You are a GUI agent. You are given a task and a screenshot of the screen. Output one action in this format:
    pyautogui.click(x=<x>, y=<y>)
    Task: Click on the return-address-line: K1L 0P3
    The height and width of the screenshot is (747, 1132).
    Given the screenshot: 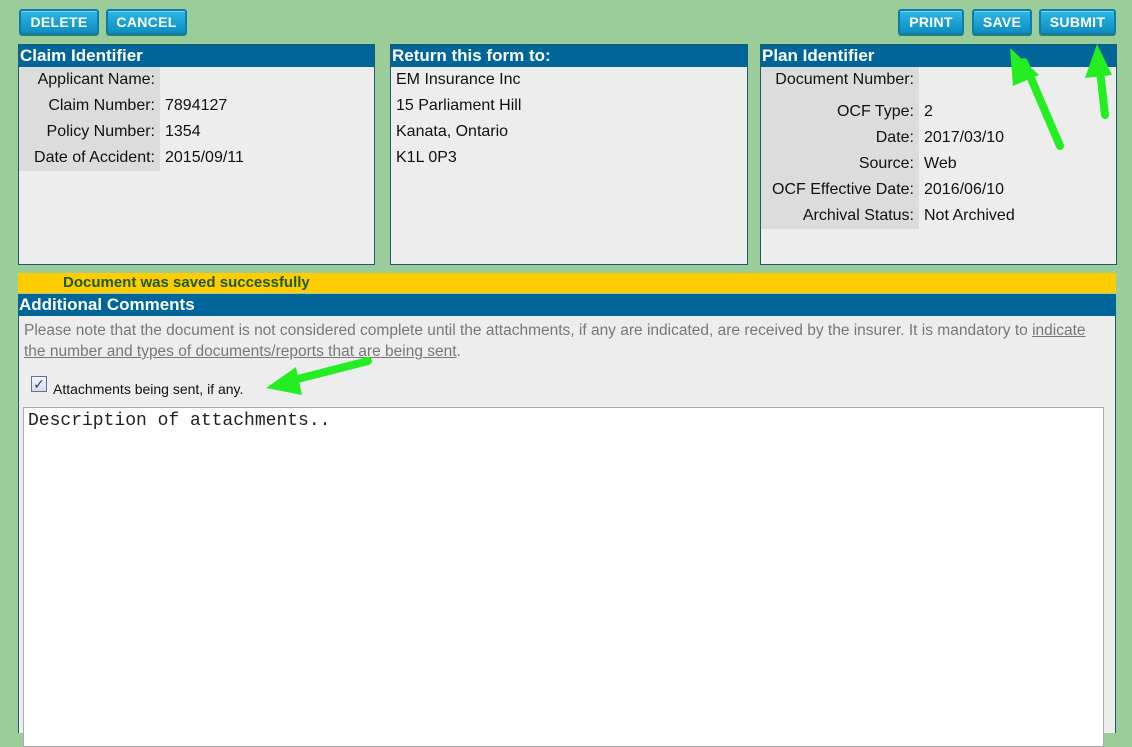 What is the action you would take?
    pyautogui.click(x=426, y=157)
    